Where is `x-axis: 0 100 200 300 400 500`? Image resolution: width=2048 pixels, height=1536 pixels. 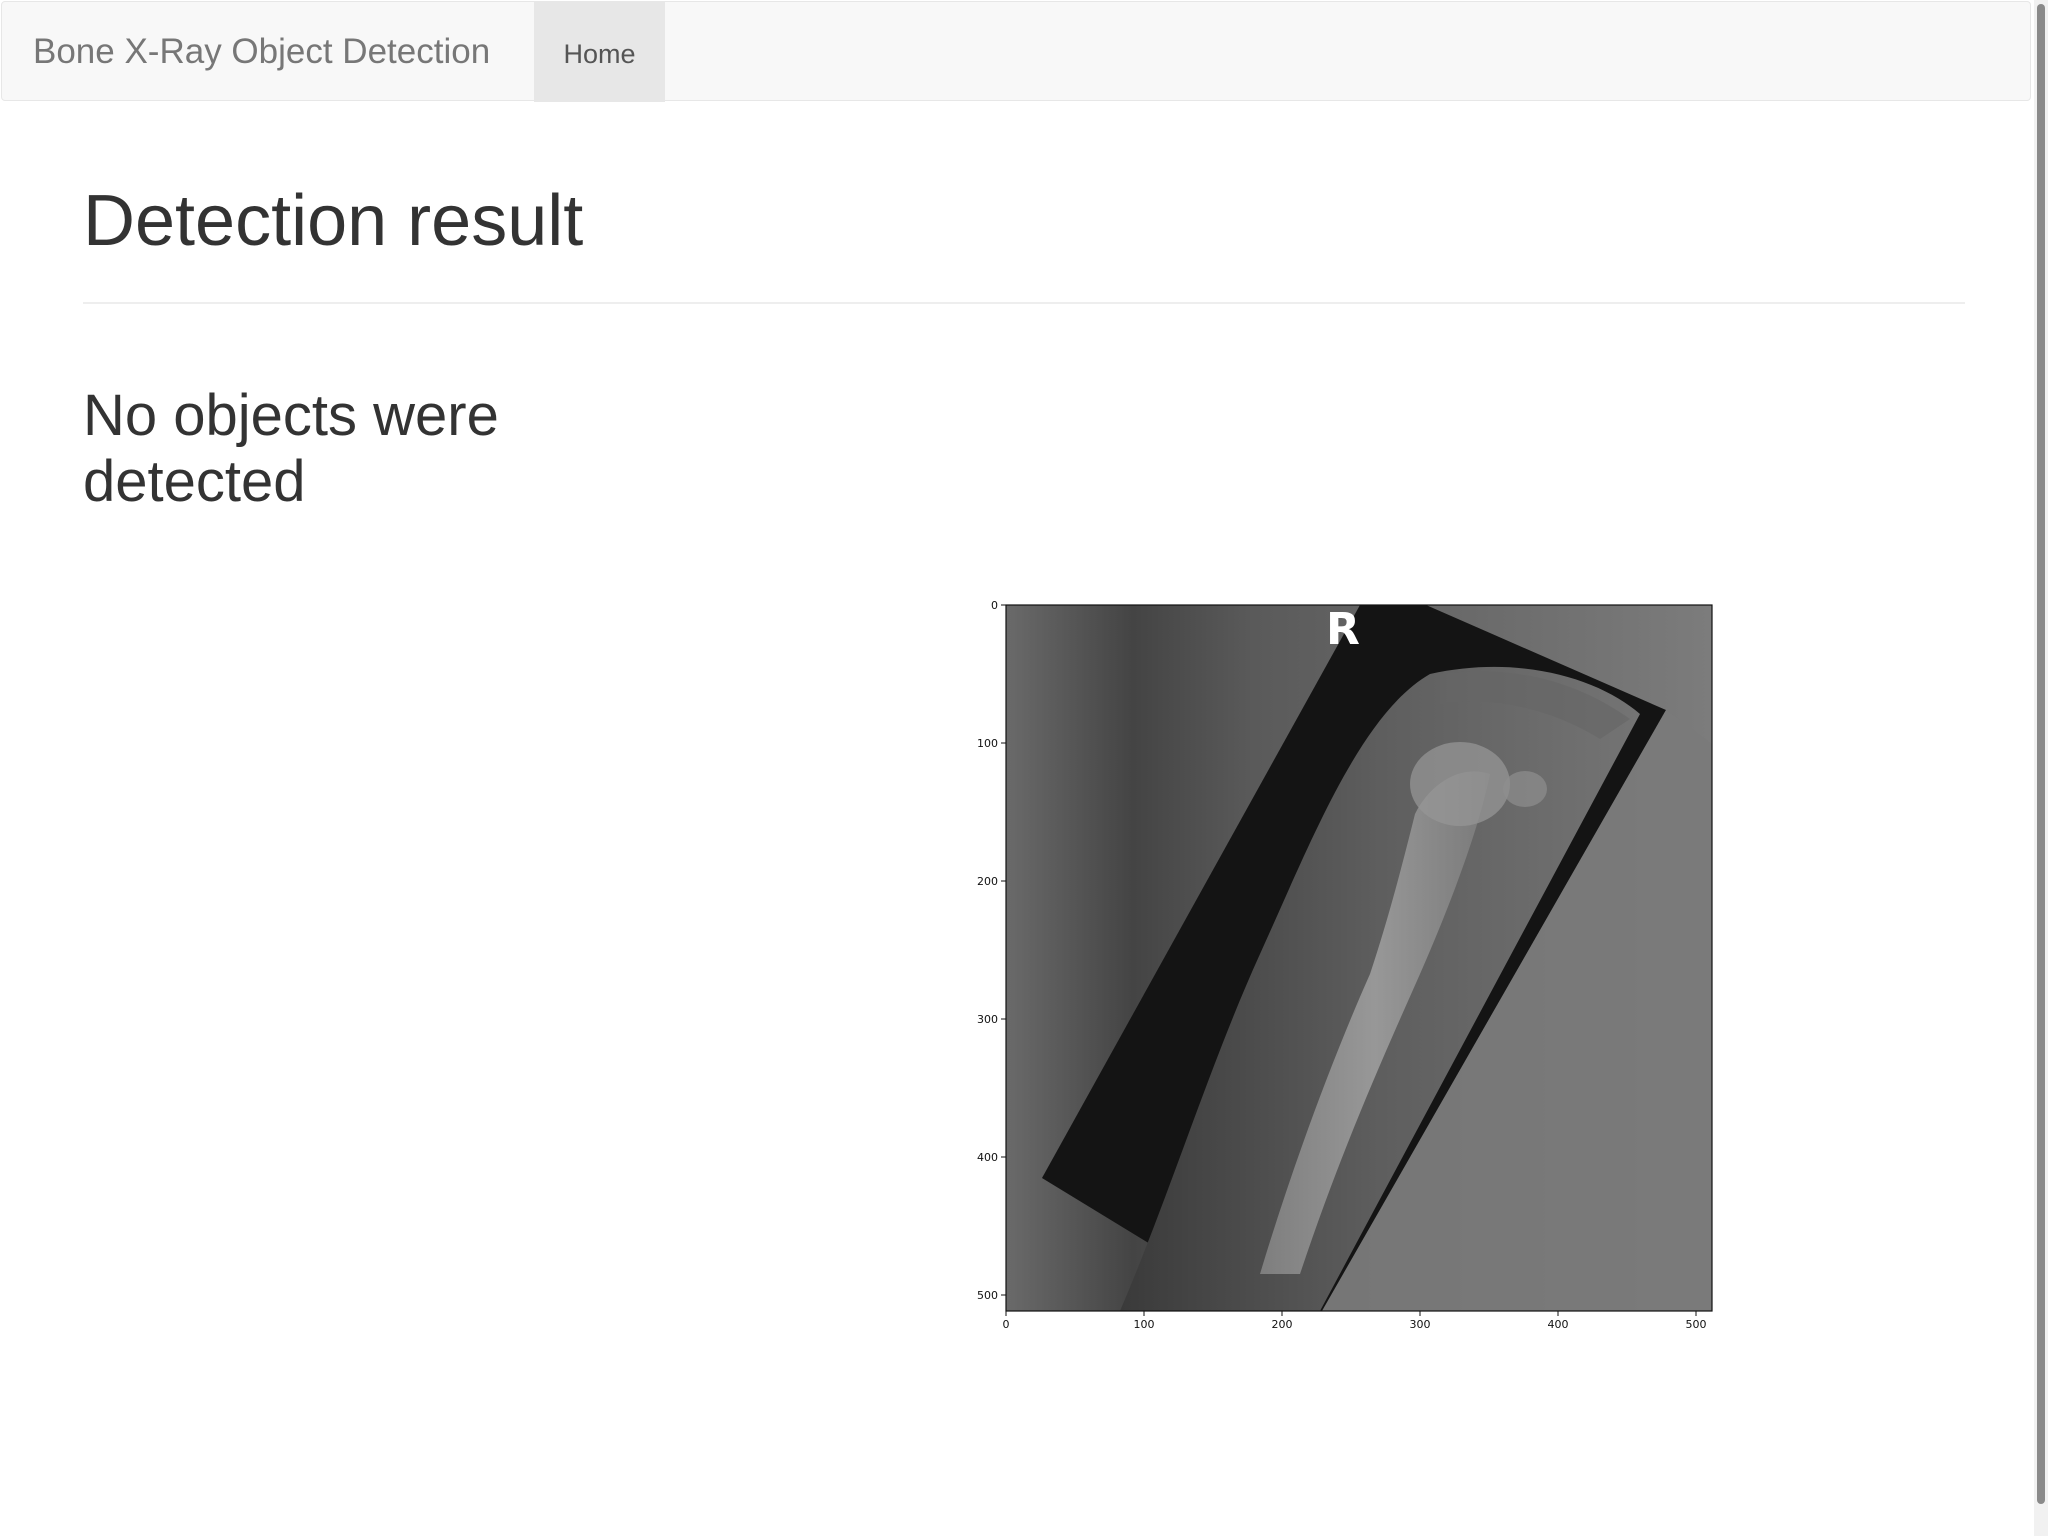 x-axis: 0 100 200 300 400 500 is located at coordinates (1355, 1321).